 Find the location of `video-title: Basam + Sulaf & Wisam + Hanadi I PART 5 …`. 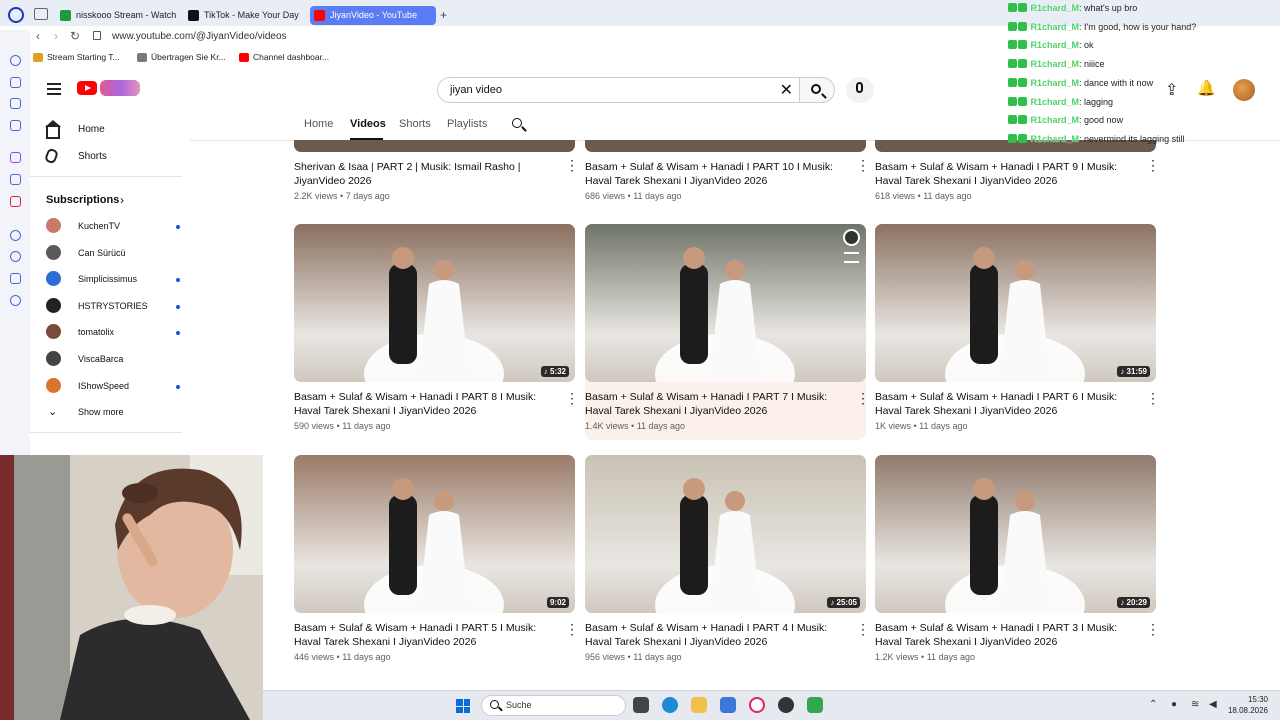

video-title: Basam + Sulaf & Wisam + Hanadi I PART 5 … is located at coordinates (421, 635).